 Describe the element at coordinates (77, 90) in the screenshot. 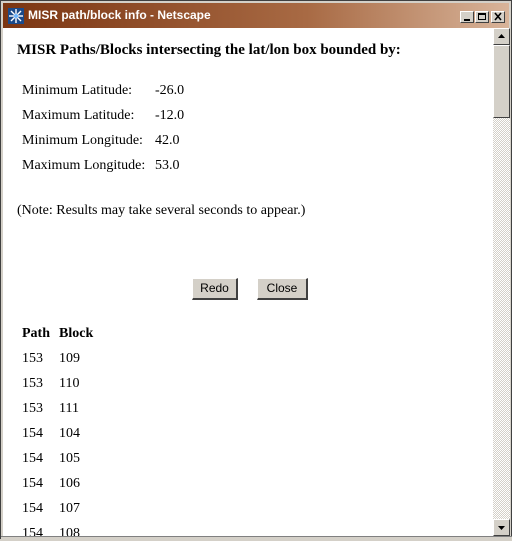

I see `bound-label: Minimum Latitude:` at that location.